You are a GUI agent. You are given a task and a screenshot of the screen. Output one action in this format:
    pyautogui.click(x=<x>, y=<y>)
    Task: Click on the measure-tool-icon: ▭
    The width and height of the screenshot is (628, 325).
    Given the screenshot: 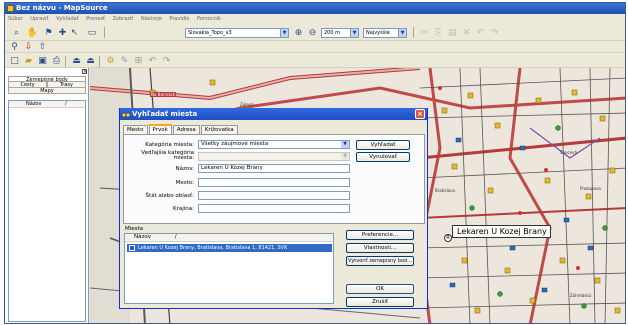 What is the action you would take?
    pyautogui.click(x=92, y=32)
    